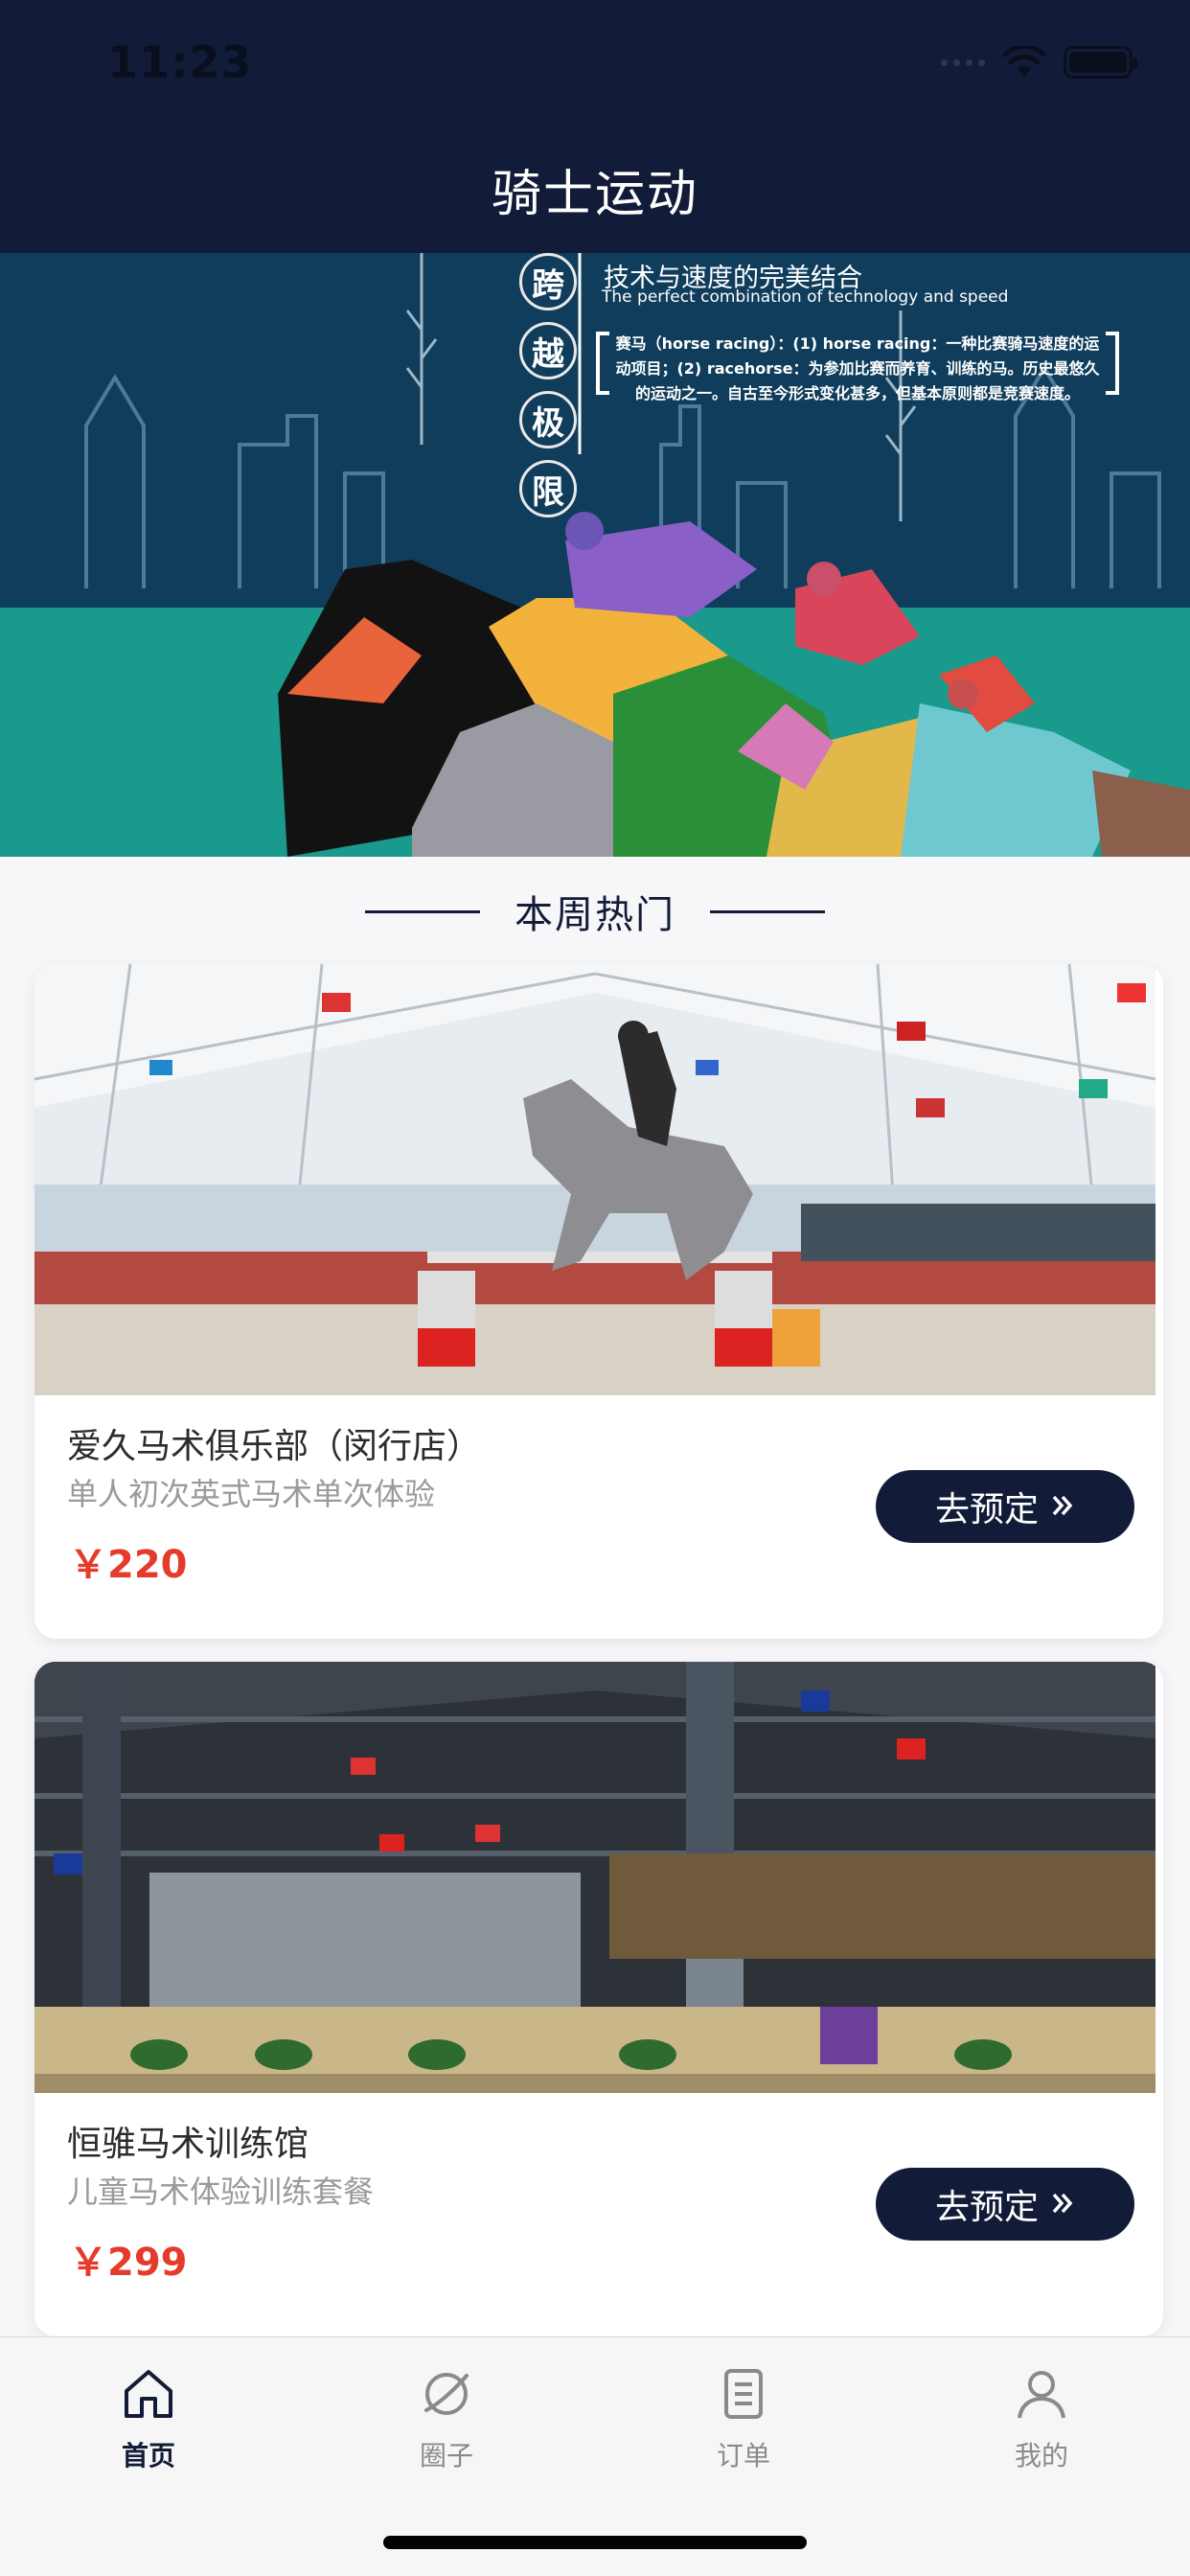 Image resolution: width=1190 pixels, height=2576 pixels. I want to click on tab-label: 订单, so click(743, 2456).